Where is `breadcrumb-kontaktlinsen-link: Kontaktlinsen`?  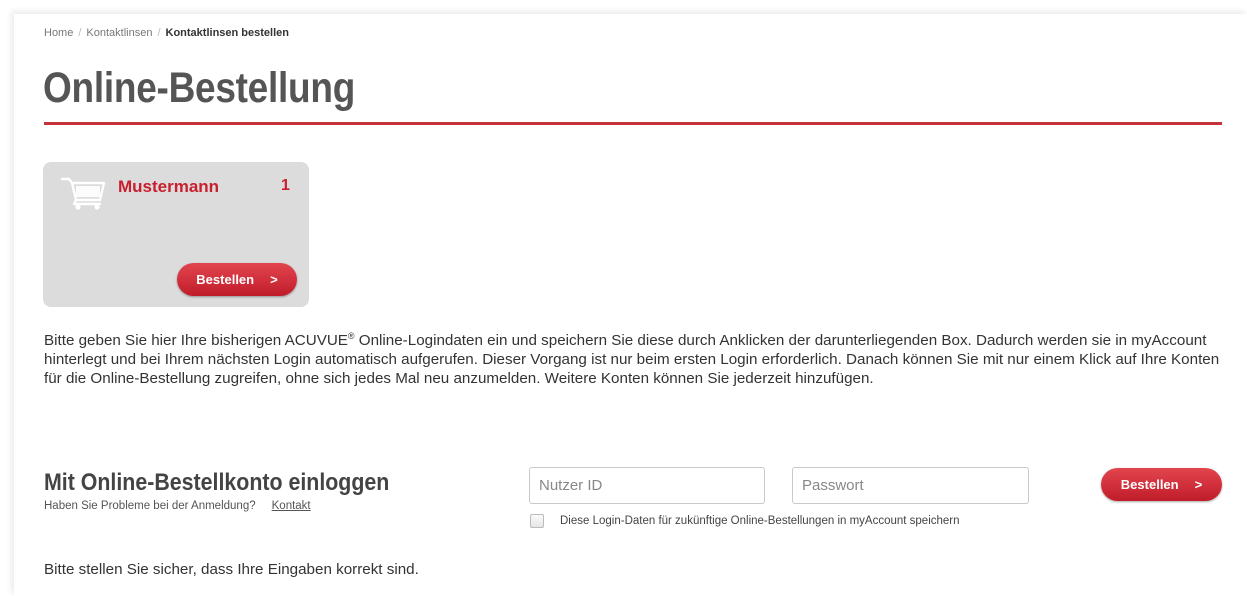
breadcrumb-kontaktlinsen-link: Kontaktlinsen is located at coordinates (119, 33).